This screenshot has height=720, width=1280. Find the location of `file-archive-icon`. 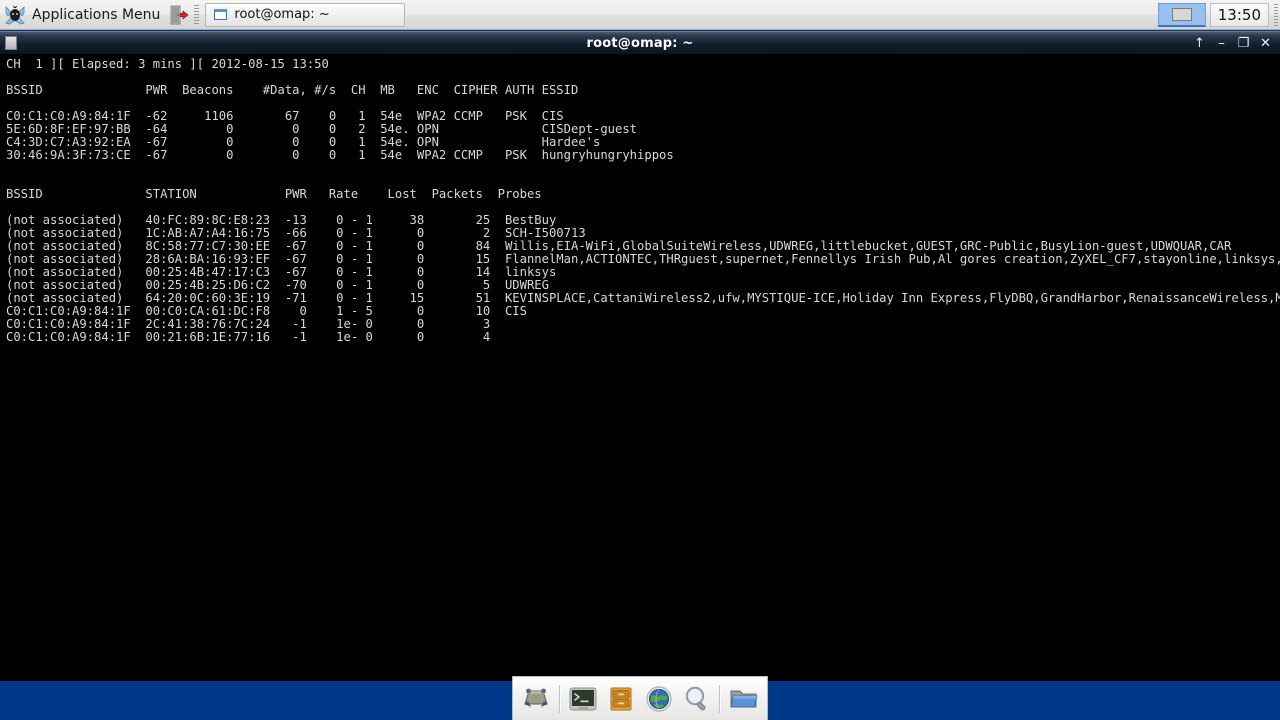

file-archive-icon is located at coordinates (621, 699).